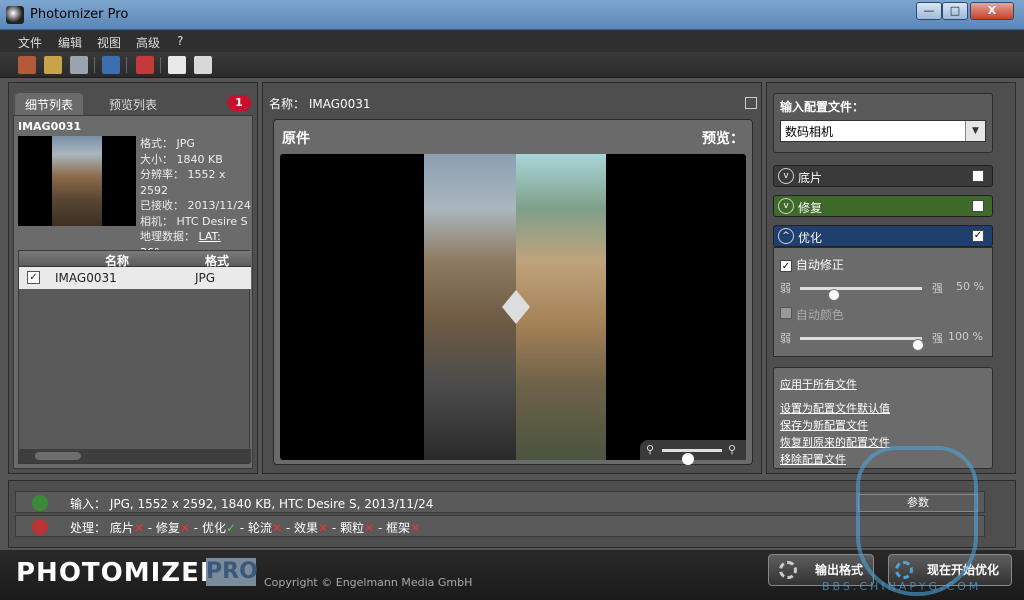  Describe the element at coordinates (148, 42) in the screenshot. I see `menu-advanced: 高级` at that location.